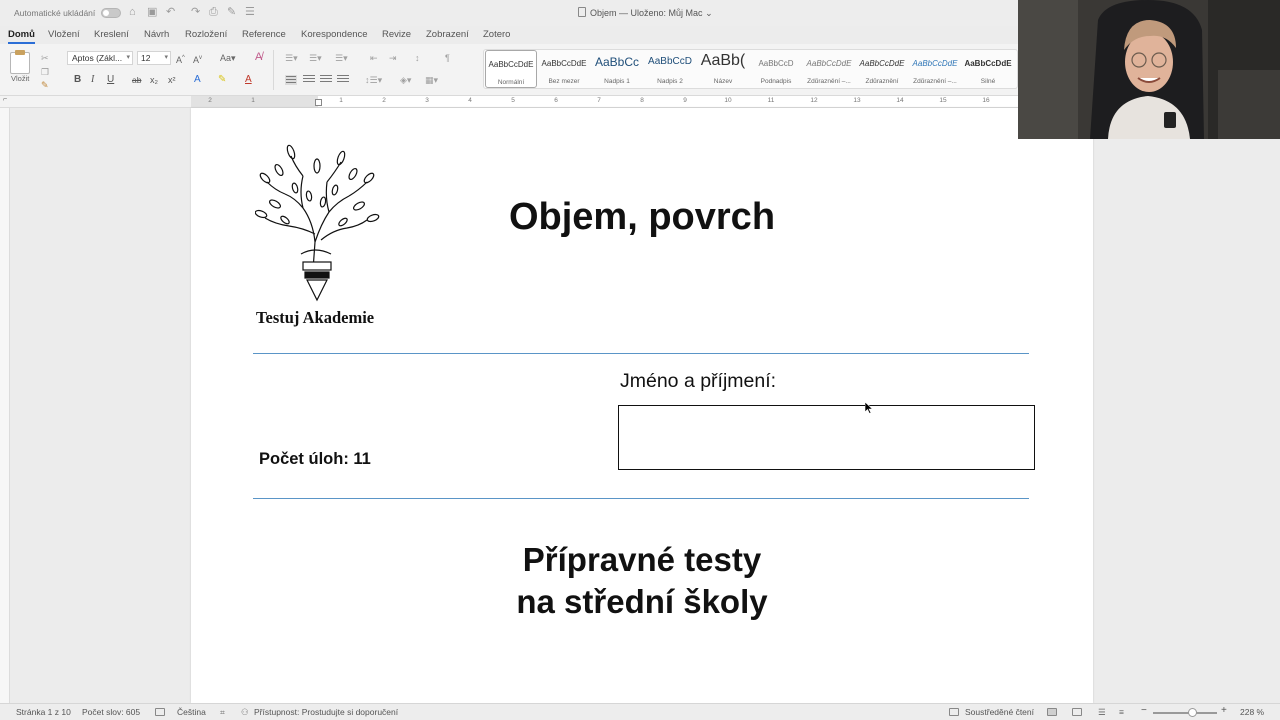  What do you see at coordinates (156, 34) in the screenshot?
I see `tab-navrh: Návrh` at bounding box center [156, 34].